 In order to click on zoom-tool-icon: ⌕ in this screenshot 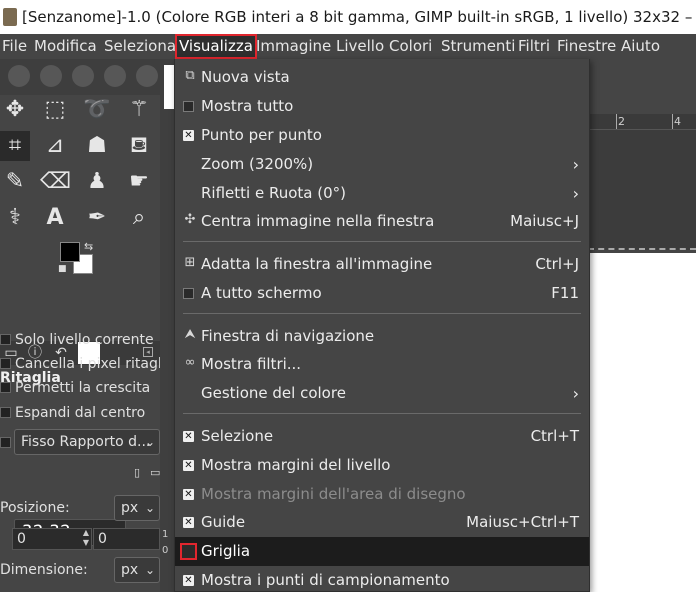, I will do `click(139, 218)`.